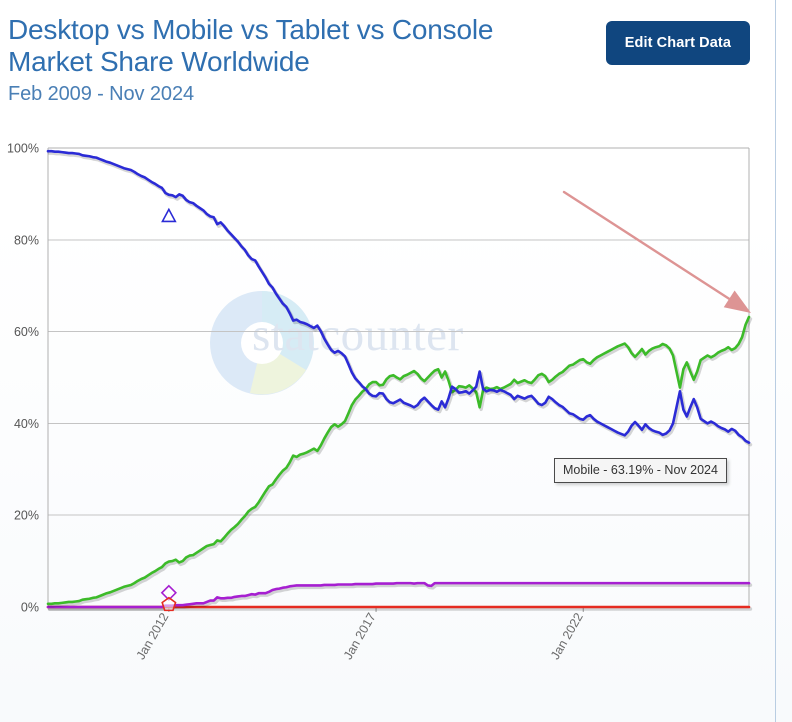 This screenshot has height=722, width=792. I want to click on series-line-shadow-tablet, so click(400, 597).